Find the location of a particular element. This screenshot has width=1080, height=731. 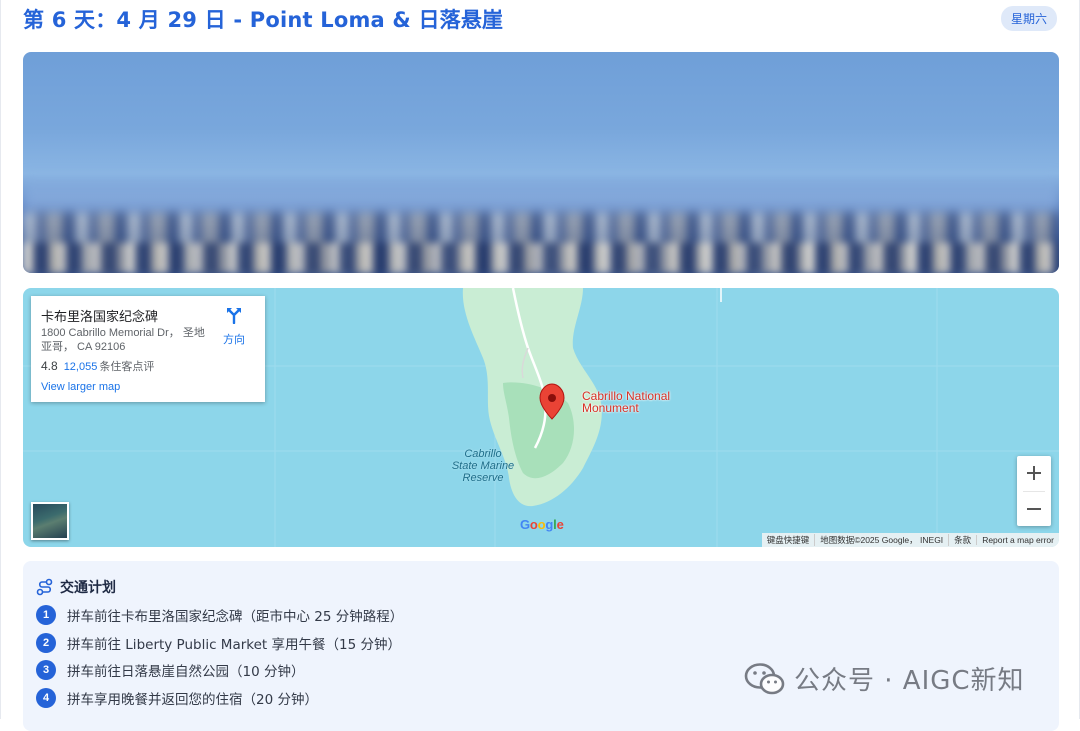

view-larger-map-link: View larger map is located at coordinates (80, 387).